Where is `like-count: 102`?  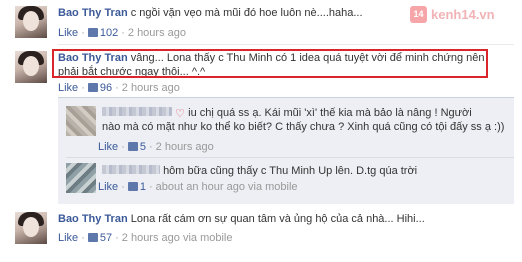 like-count: 102 is located at coordinates (109, 33).